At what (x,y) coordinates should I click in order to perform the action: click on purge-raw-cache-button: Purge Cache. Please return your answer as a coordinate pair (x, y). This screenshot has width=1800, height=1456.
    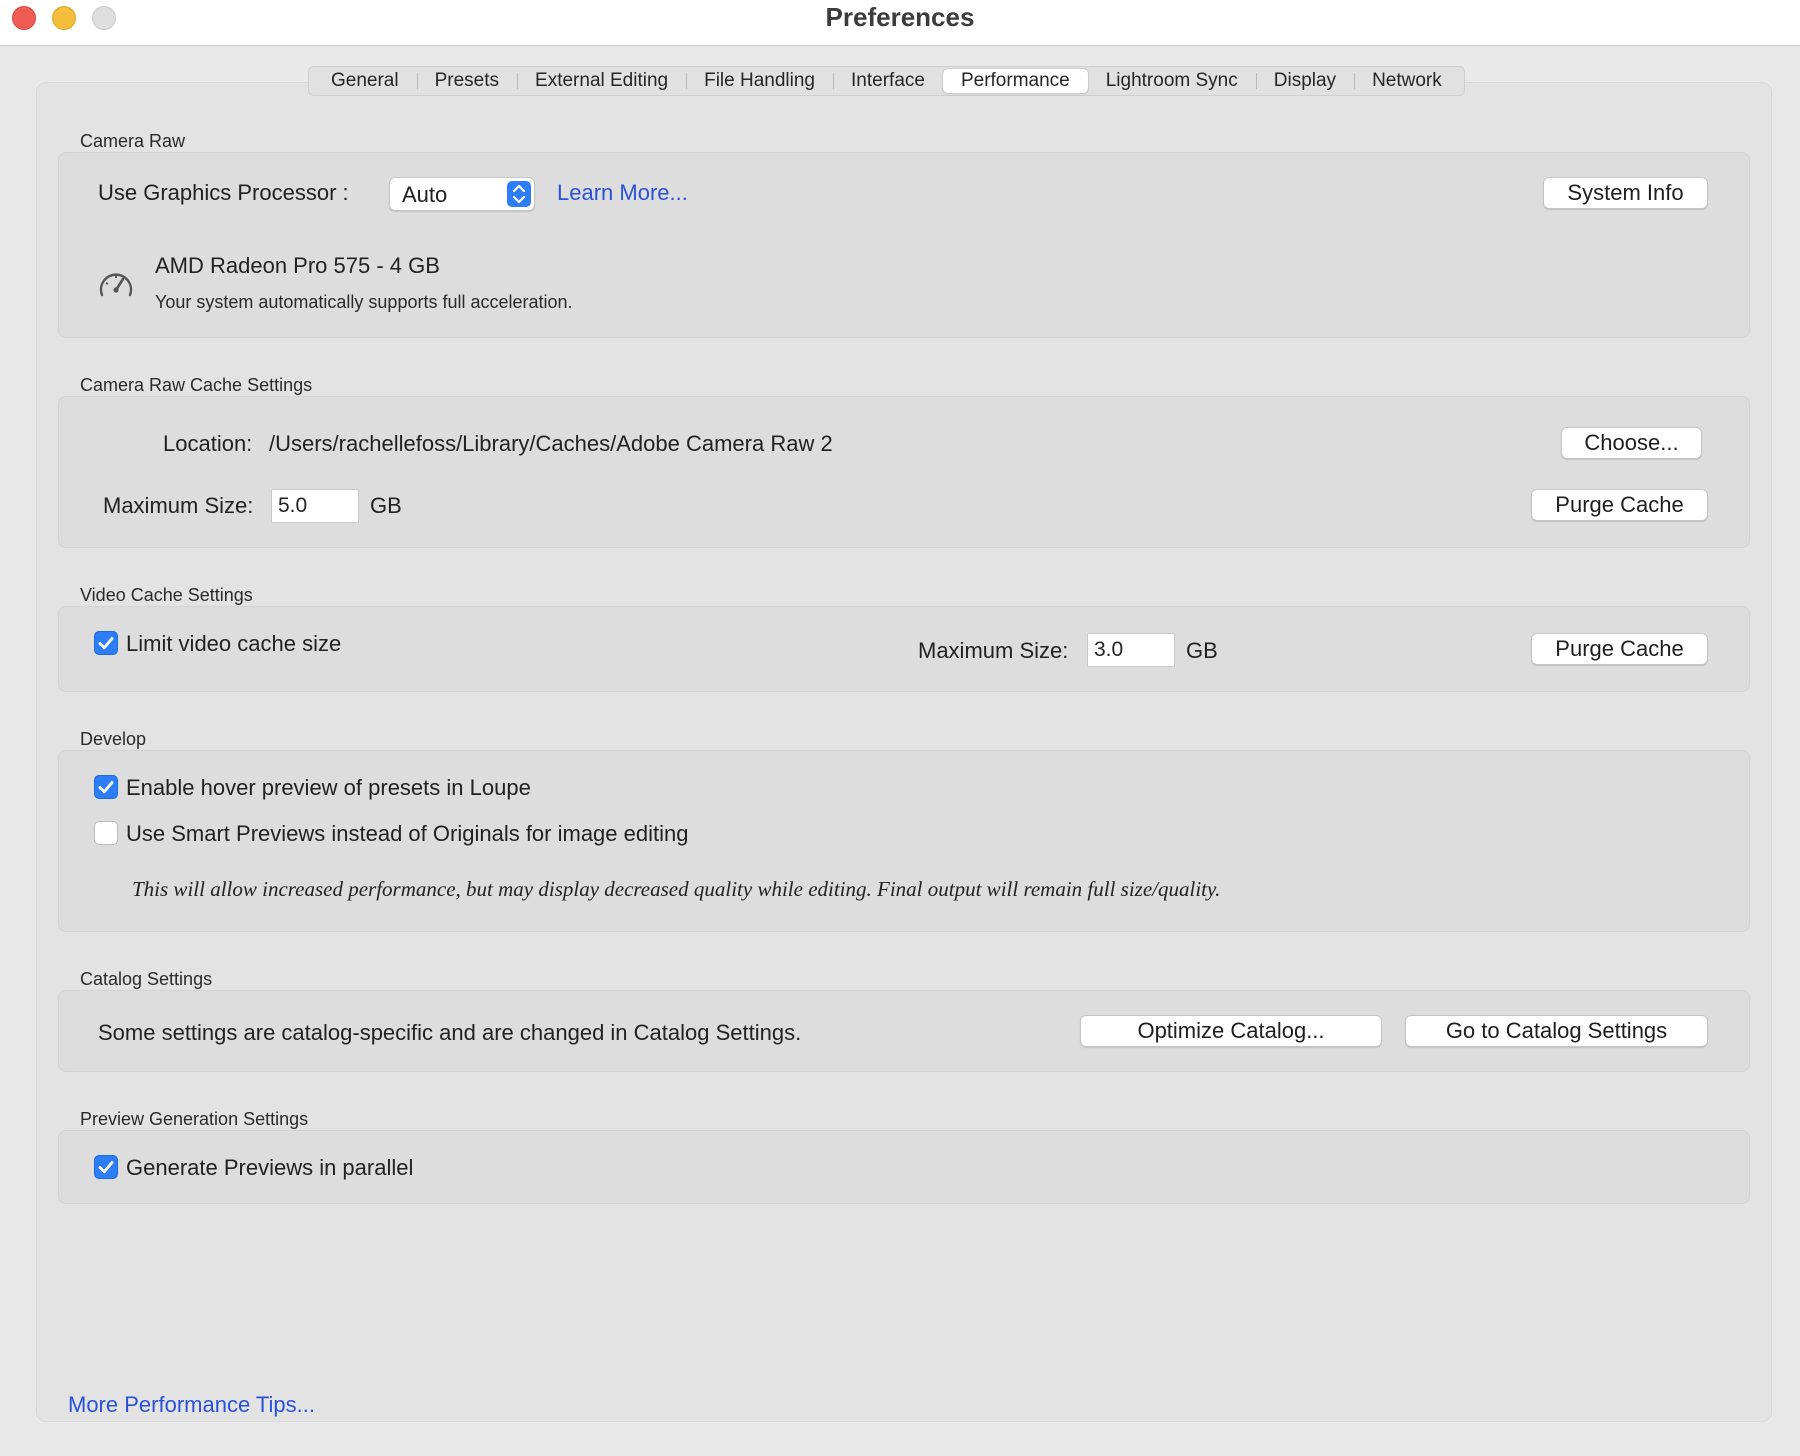
    Looking at the image, I should click on (1619, 505).